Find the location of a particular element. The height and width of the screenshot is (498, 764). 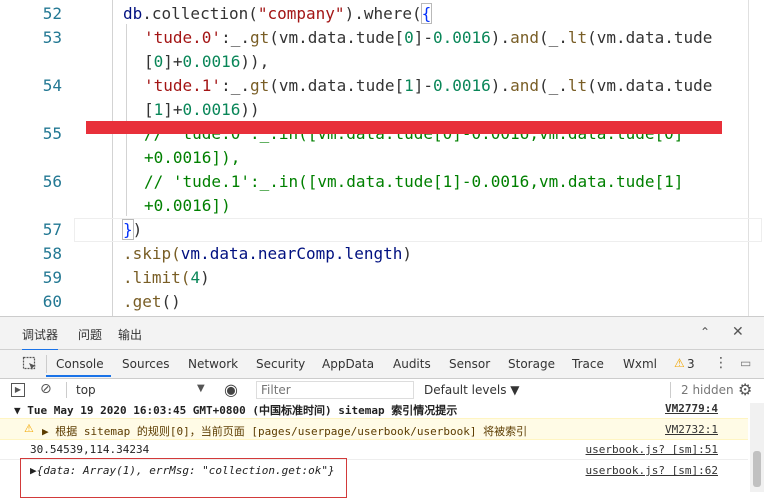

active-tab-indicator is located at coordinates (78, 376).